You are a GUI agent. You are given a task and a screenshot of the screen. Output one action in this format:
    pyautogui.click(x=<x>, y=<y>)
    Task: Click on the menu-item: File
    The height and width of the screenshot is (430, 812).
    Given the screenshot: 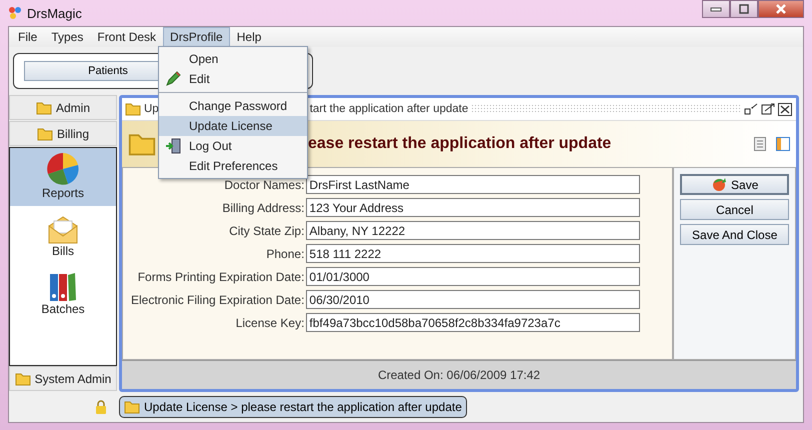 What is the action you would take?
    pyautogui.click(x=27, y=37)
    